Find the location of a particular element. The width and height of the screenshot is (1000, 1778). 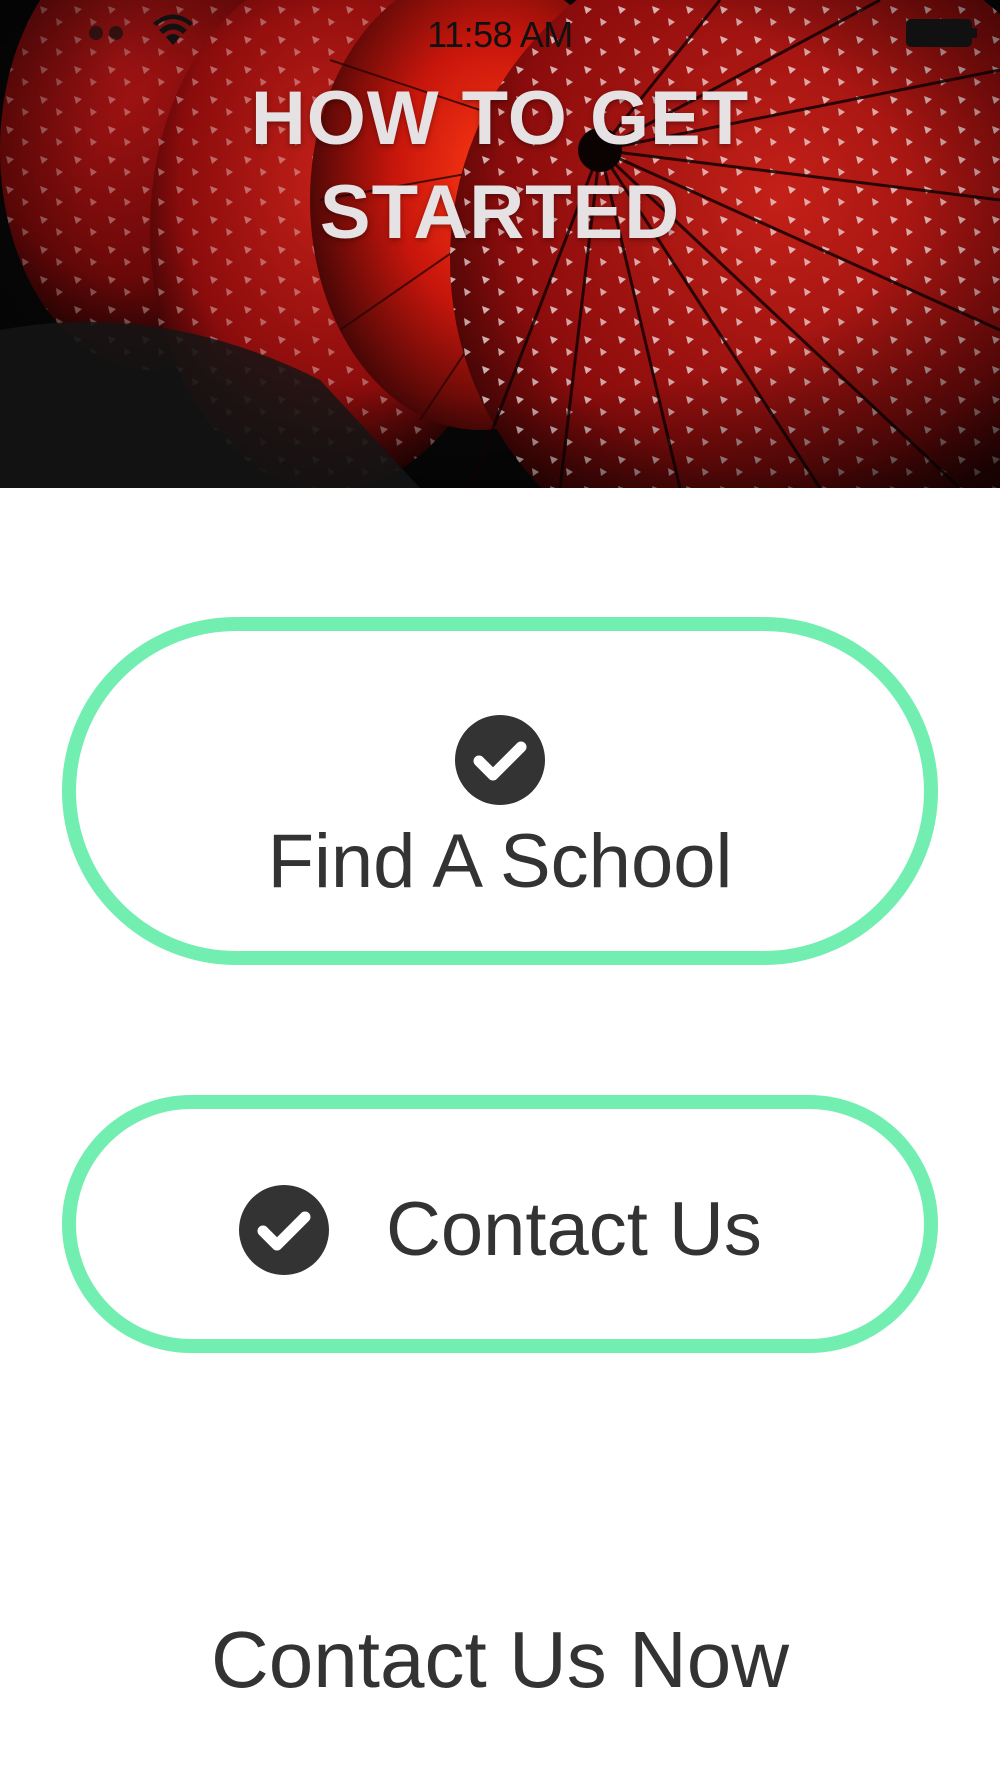

contact-us-button: Contact Us is located at coordinates (500, 1224).